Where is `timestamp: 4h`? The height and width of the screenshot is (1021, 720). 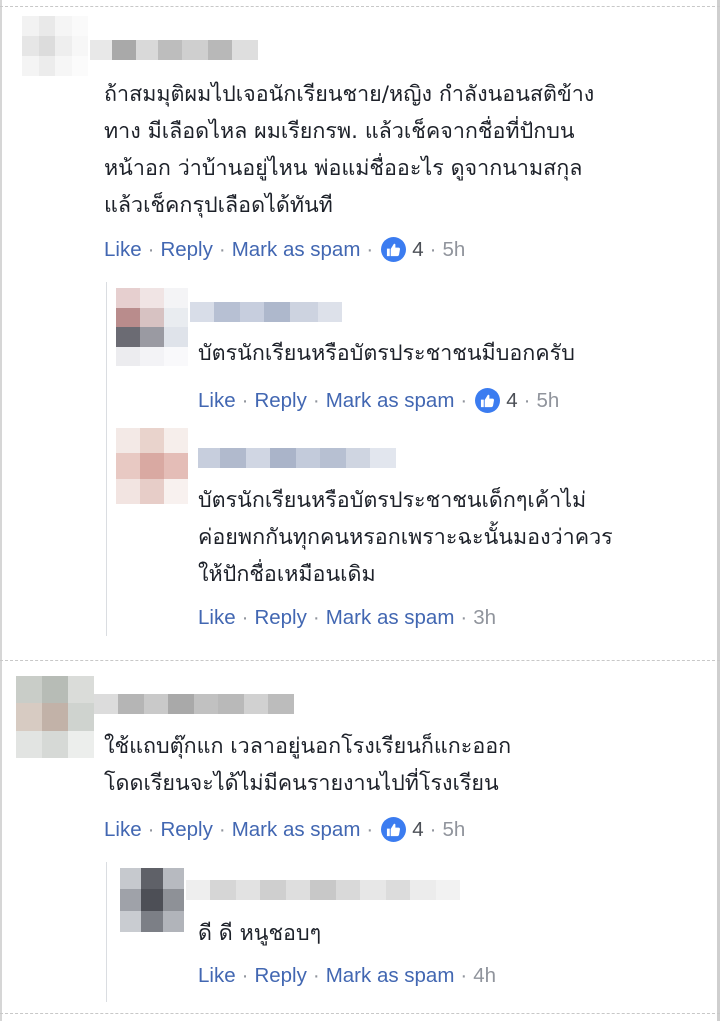 timestamp: 4h is located at coordinates (484, 976).